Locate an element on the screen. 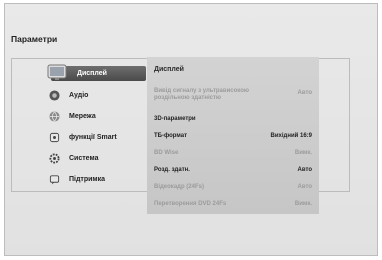 The height and width of the screenshot is (260, 382). support-icon is located at coordinates (54, 180).